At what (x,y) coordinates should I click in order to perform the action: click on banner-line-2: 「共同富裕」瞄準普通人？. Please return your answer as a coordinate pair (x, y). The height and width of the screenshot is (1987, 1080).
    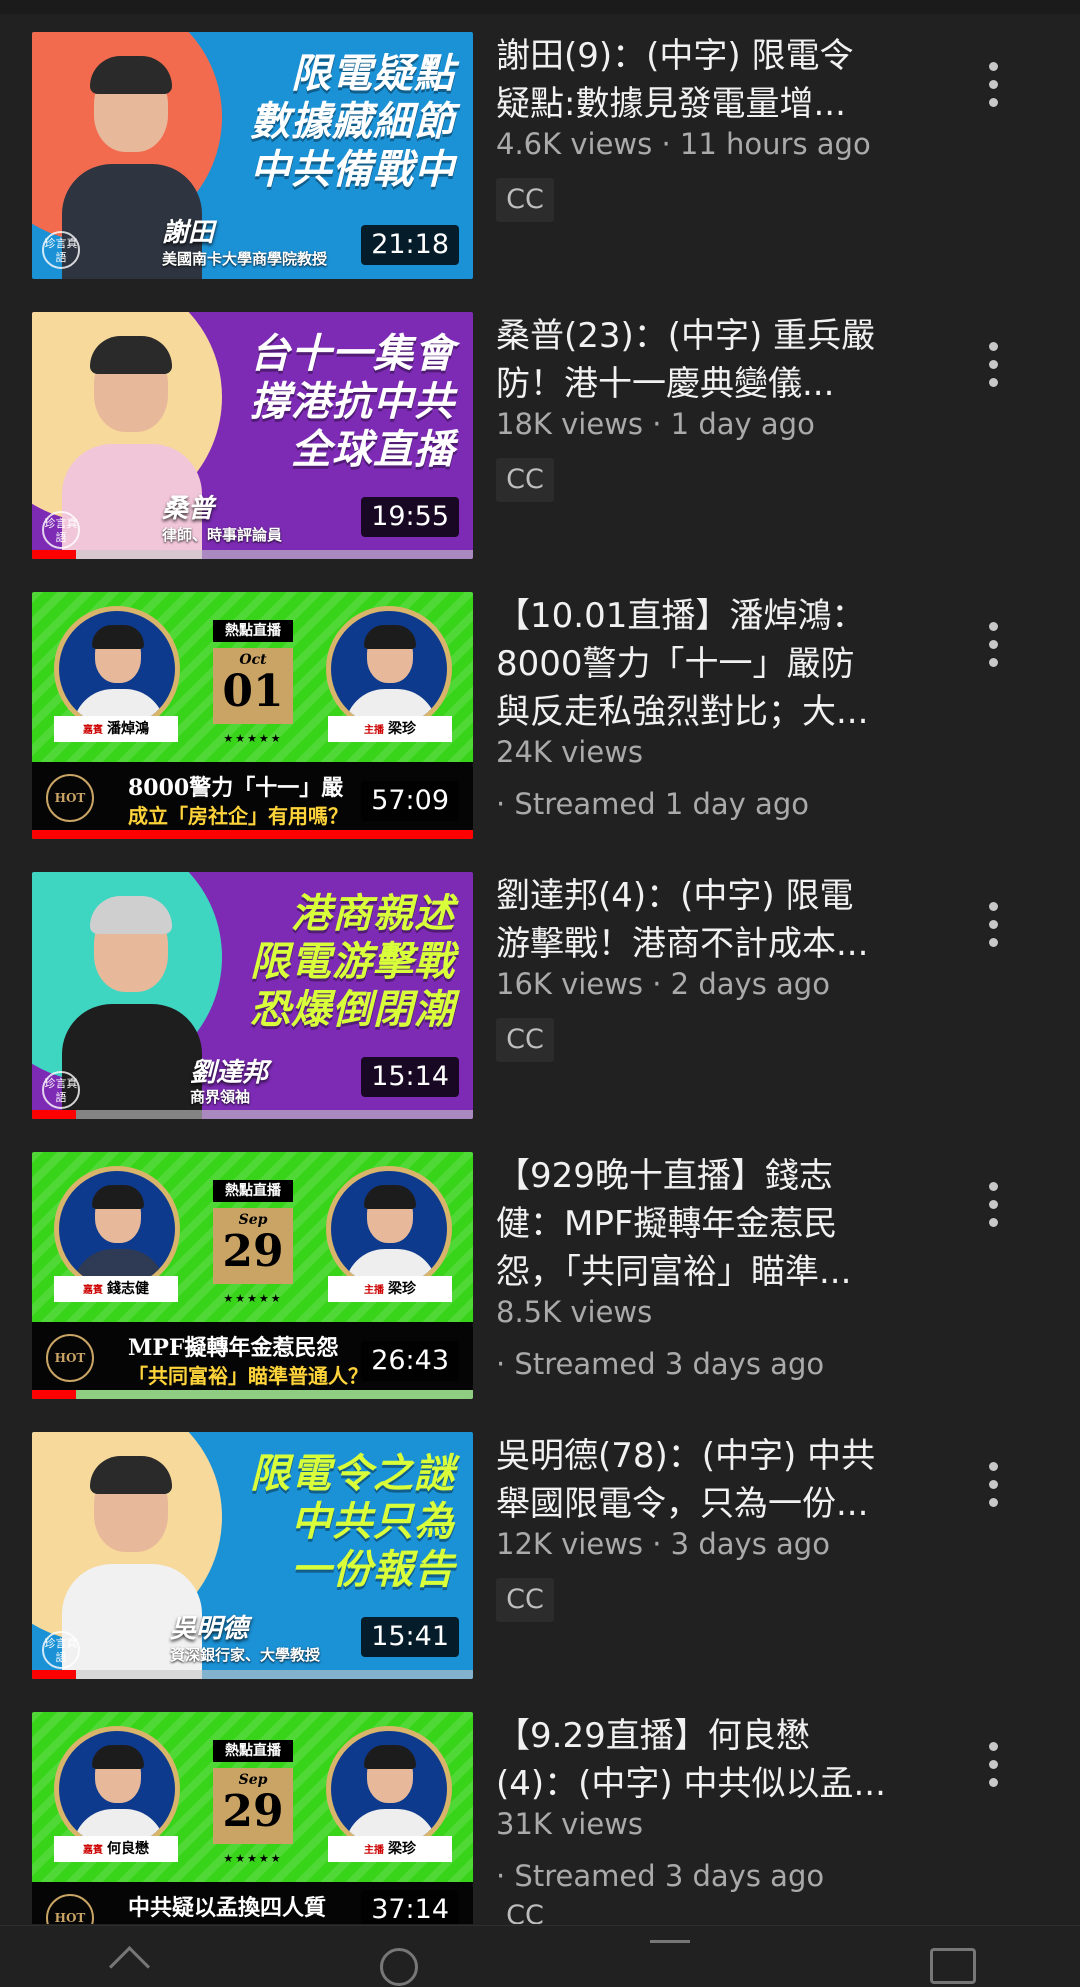
    Looking at the image, I should click on (248, 1376).